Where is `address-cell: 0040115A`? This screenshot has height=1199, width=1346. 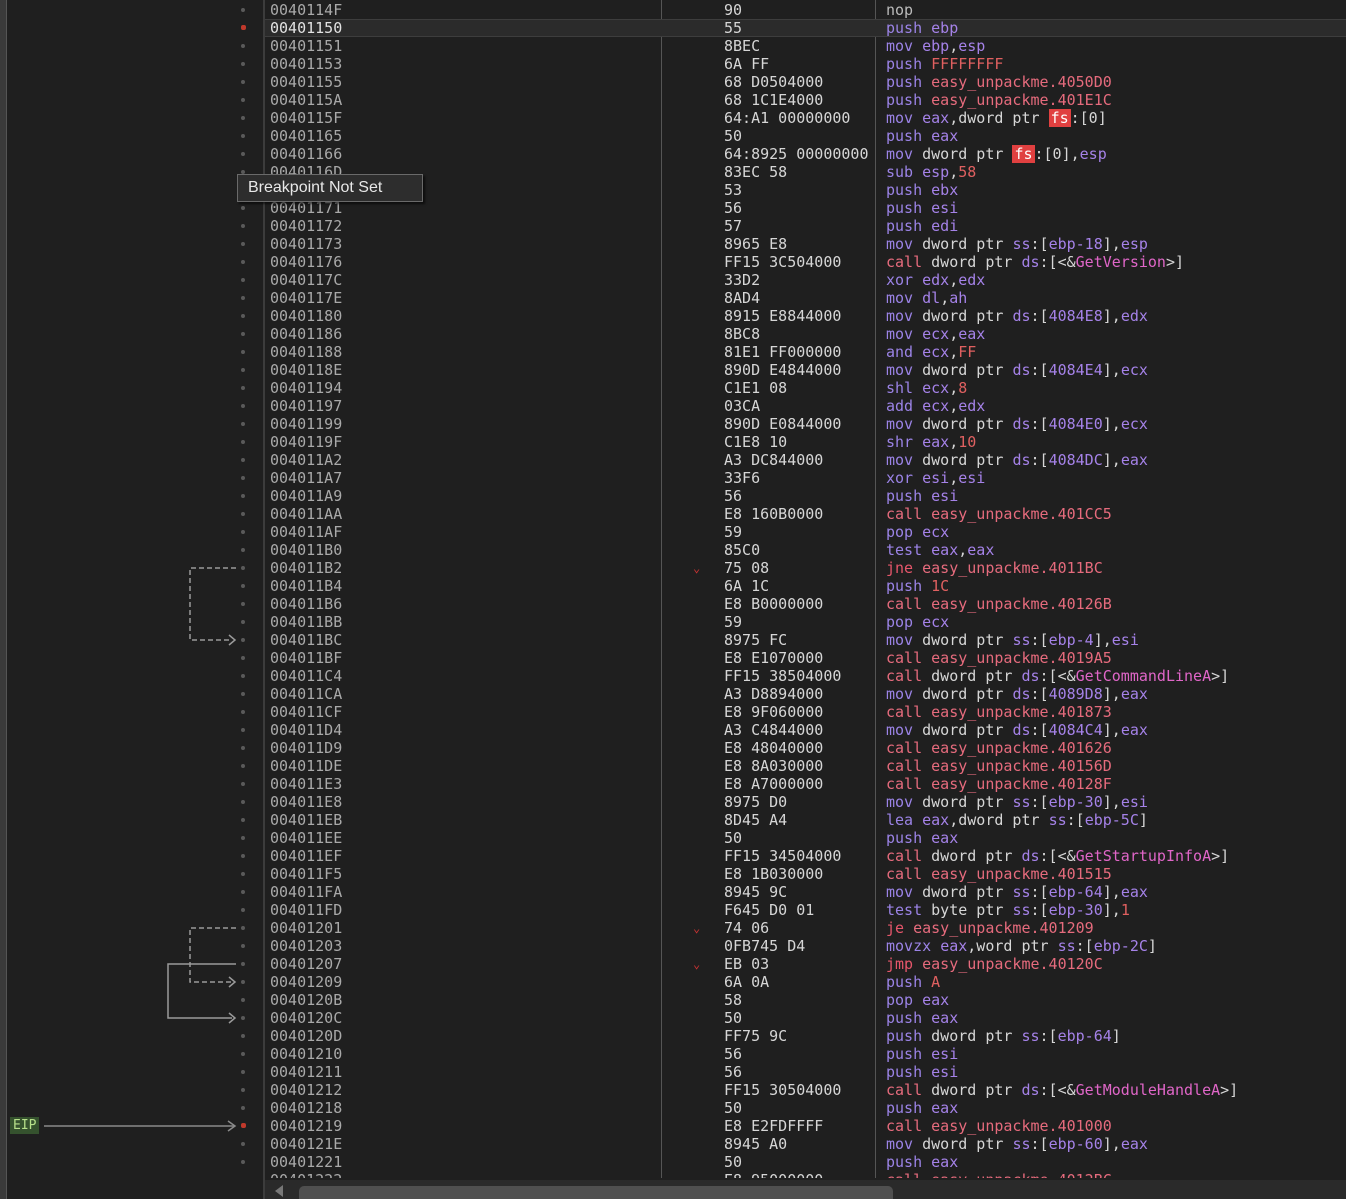 address-cell: 0040115A is located at coordinates (306, 100).